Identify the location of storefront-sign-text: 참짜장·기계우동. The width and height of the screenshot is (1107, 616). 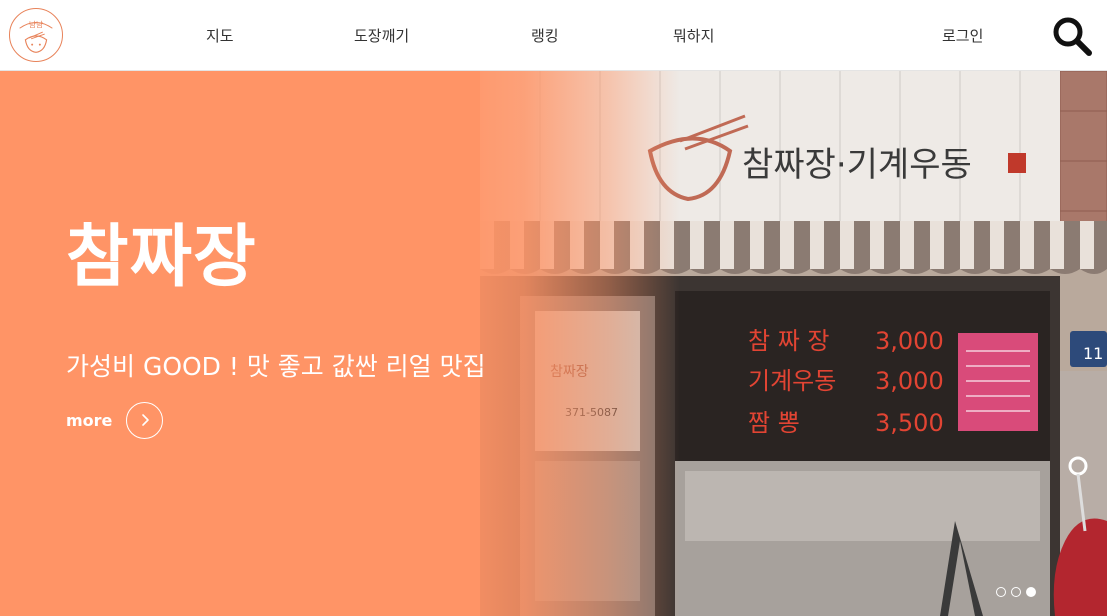
(857, 165).